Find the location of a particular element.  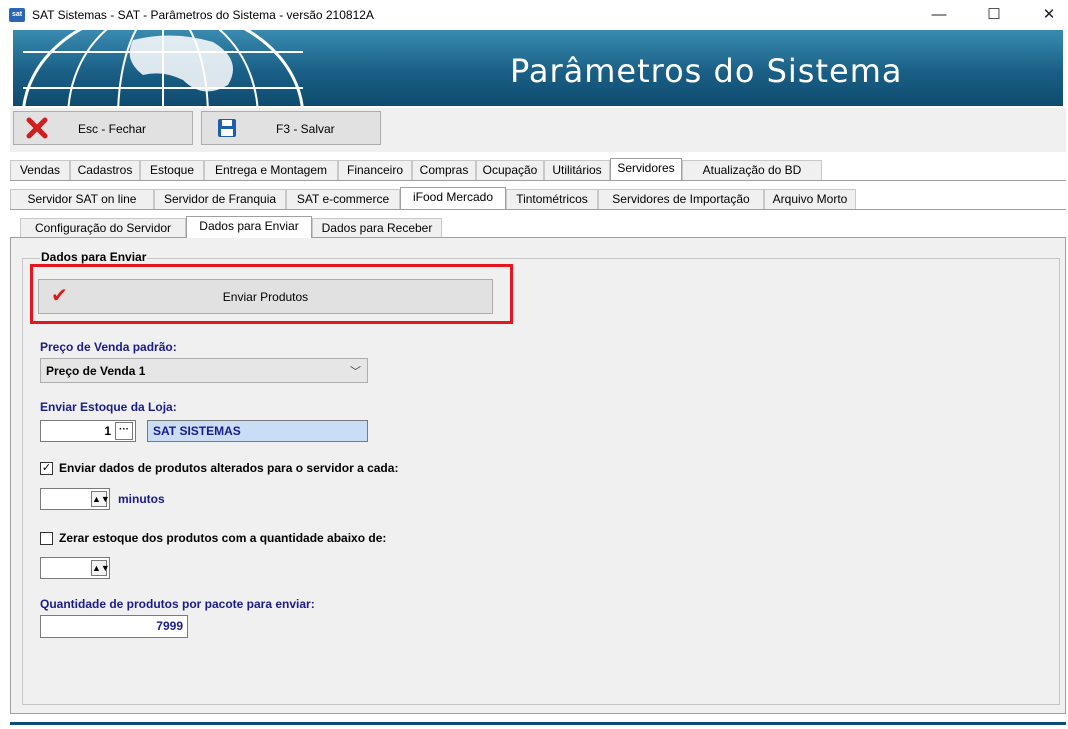

tab-ocupacao: Ocupação is located at coordinates (510, 170).